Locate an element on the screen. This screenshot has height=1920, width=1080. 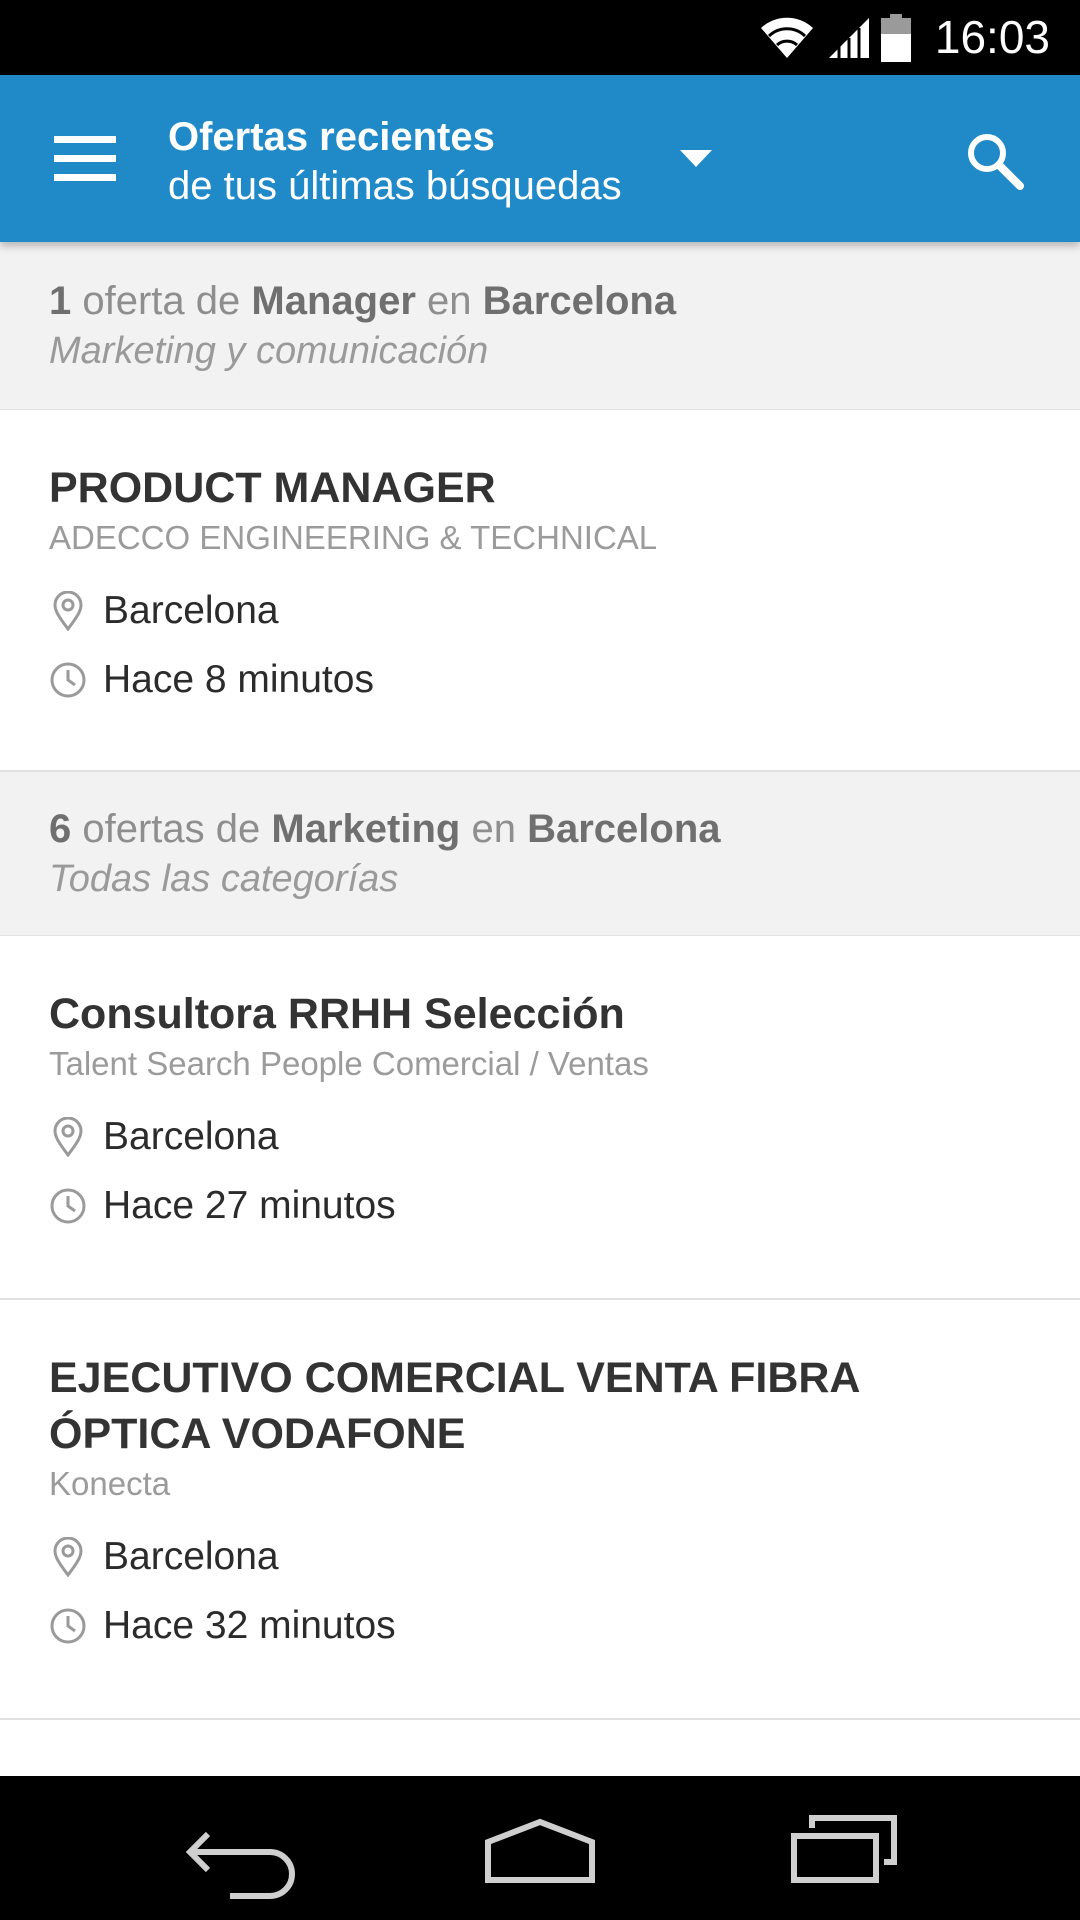
offer-word: ofertas de is located at coordinates (171, 829).